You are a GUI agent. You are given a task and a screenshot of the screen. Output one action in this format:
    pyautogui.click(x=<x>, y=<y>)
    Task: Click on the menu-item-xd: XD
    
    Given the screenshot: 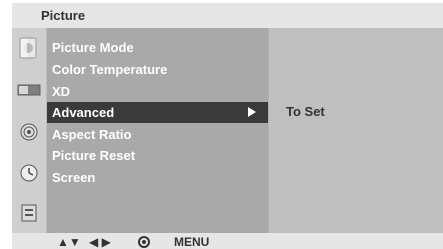 What is the action you would take?
    pyautogui.click(x=157, y=91)
    